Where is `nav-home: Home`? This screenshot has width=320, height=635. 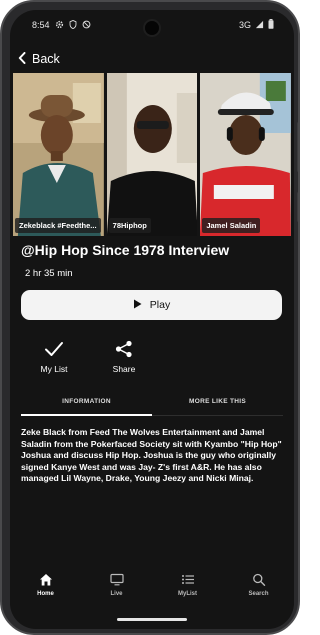 nav-home: Home is located at coordinates (46, 585).